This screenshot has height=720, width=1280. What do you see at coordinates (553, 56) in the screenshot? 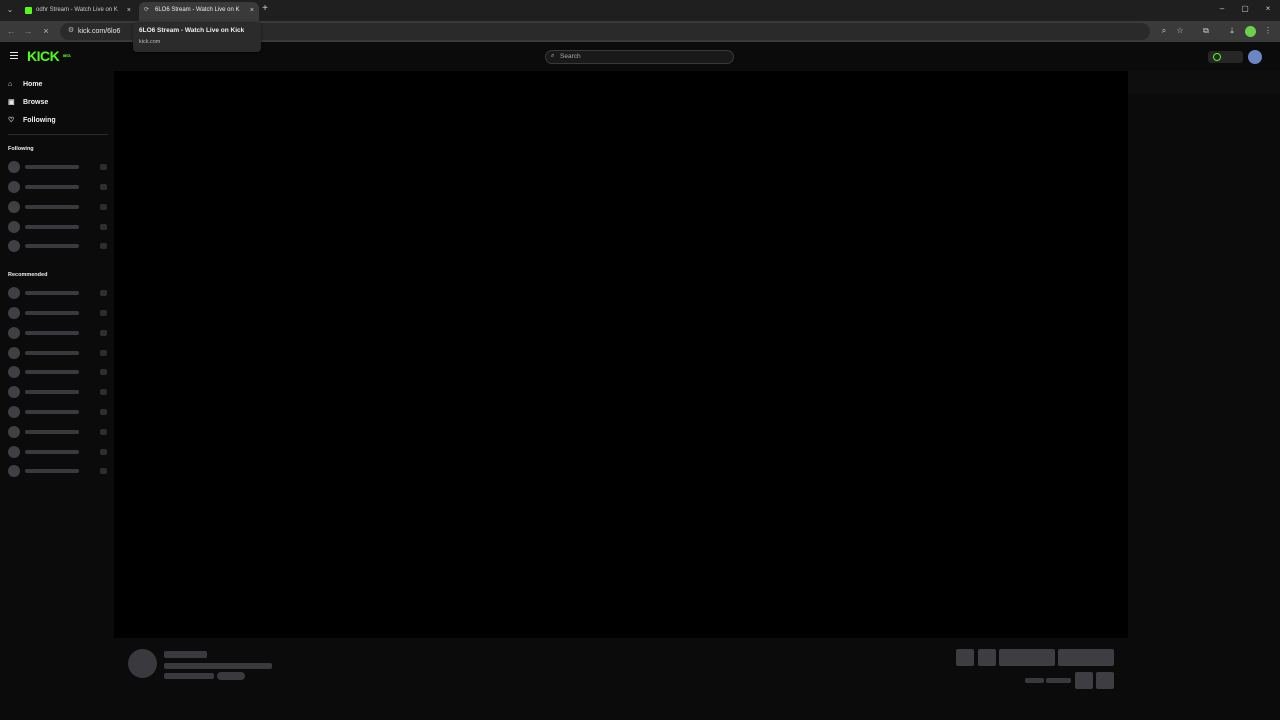
I see `search-icon: ⌕` at bounding box center [553, 56].